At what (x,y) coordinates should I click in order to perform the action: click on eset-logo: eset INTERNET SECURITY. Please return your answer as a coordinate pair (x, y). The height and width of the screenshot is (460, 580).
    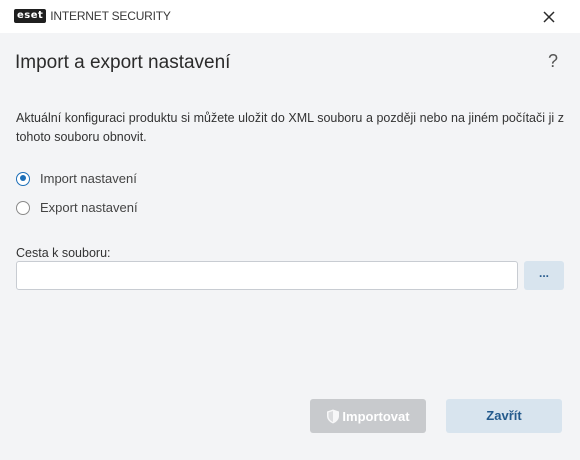
    Looking at the image, I should click on (92, 16).